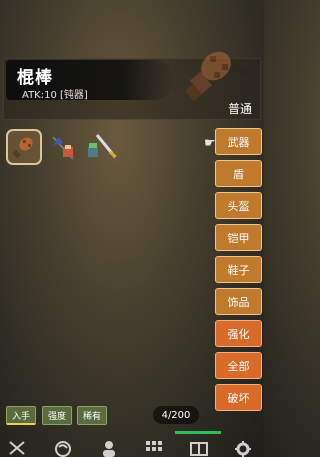 The image size is (320, 457). Describe the element at coordinates (238, 173) in the screenshot. I see `category-button-shield: 盾` at that location.